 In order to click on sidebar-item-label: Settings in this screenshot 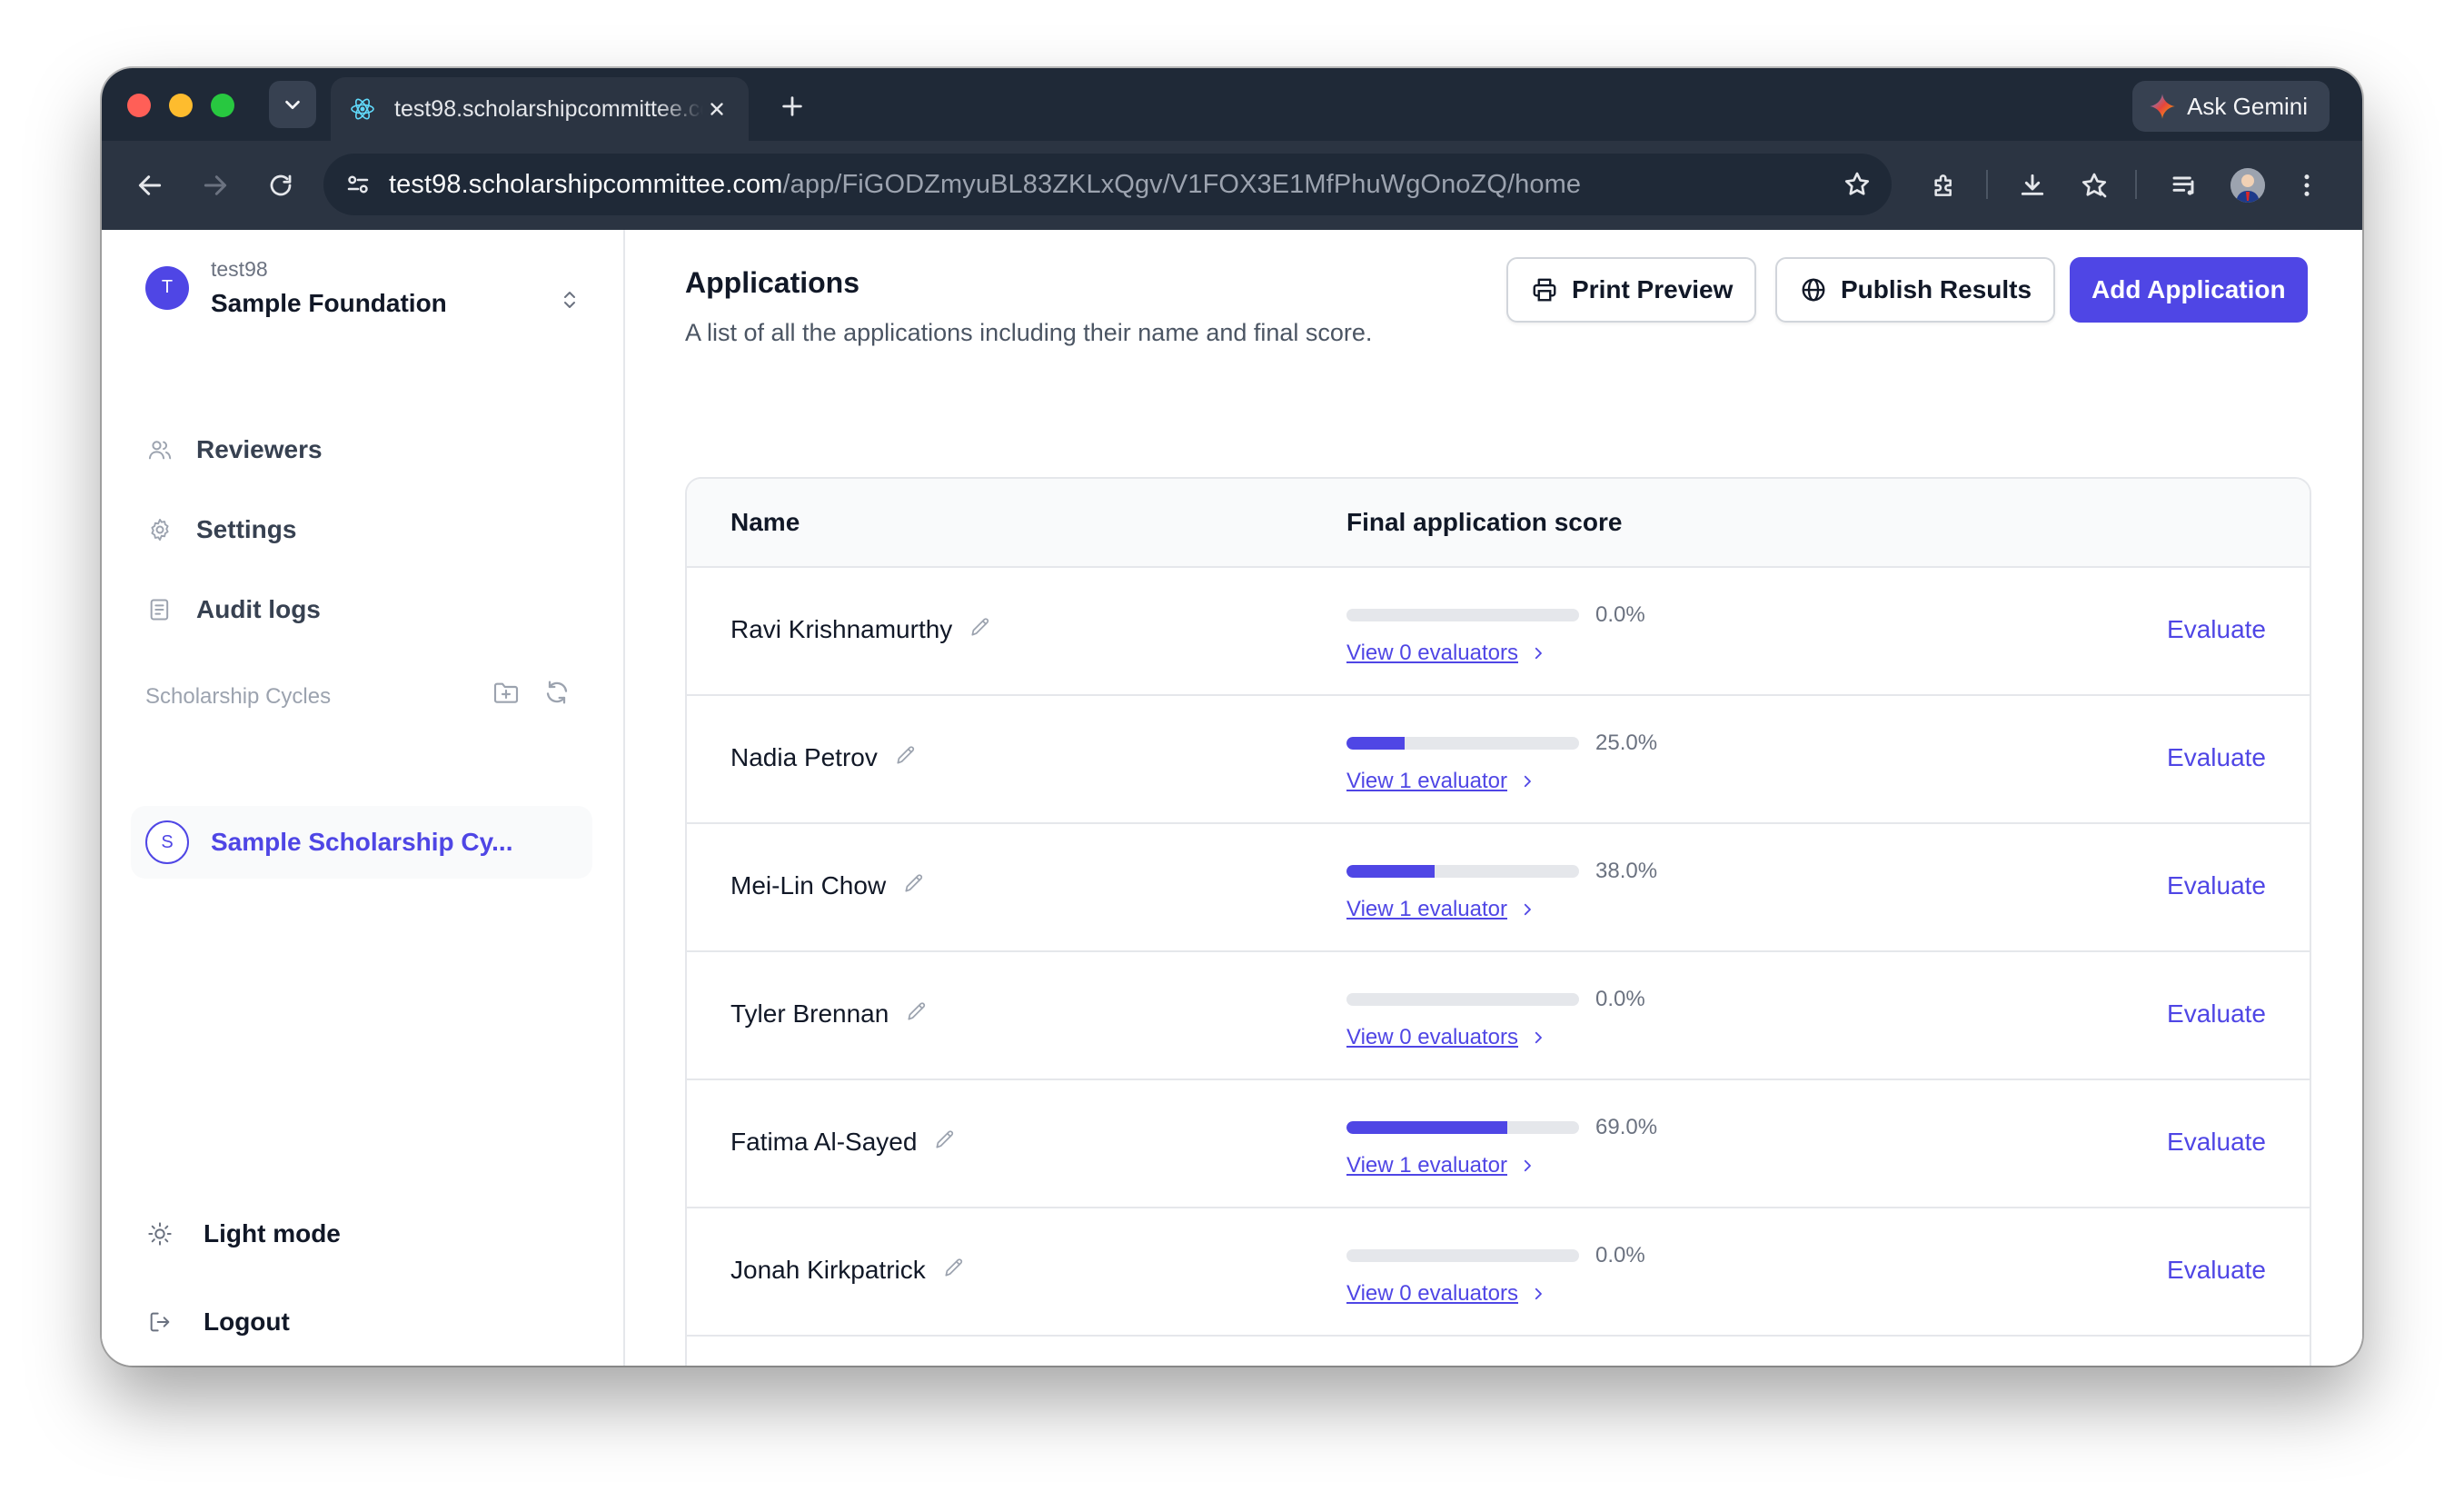, I will do `click(246, 529)`.